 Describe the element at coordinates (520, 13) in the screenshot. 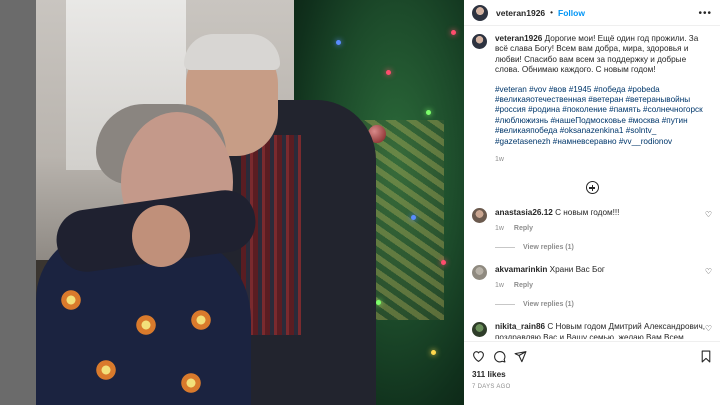

I see `header-username: veteran1926` at that location.